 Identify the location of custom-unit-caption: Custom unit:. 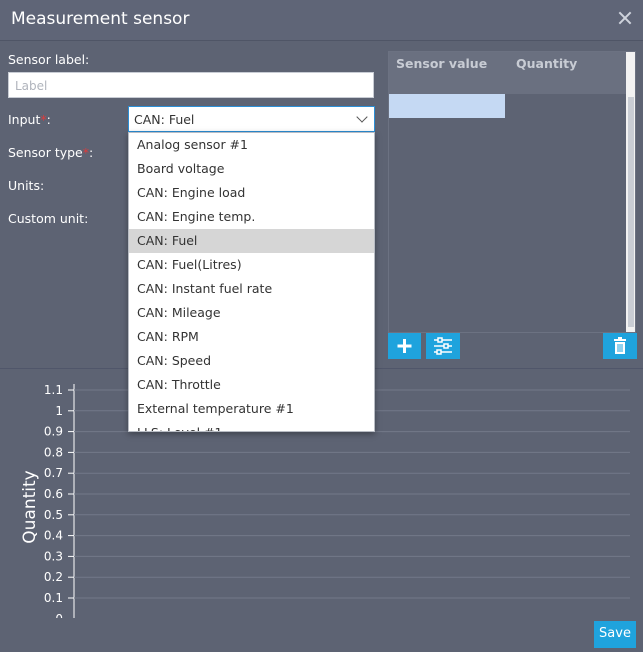
(48, 218).